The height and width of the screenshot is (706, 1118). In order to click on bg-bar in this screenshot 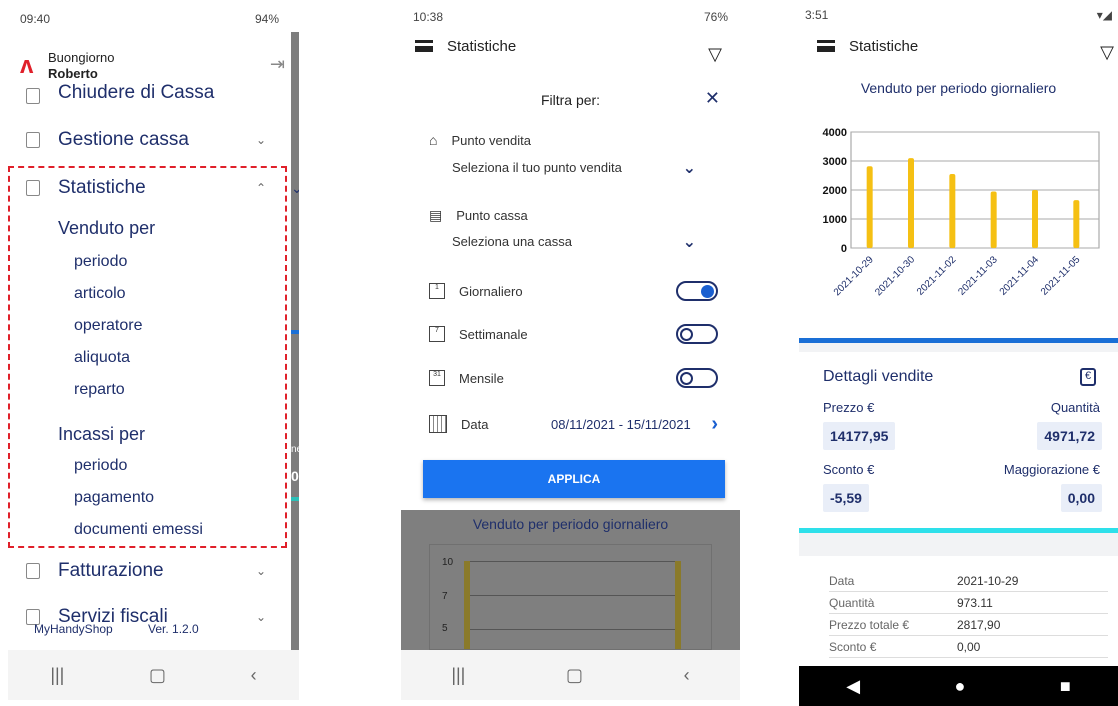, I will do `click(678, 605)`.